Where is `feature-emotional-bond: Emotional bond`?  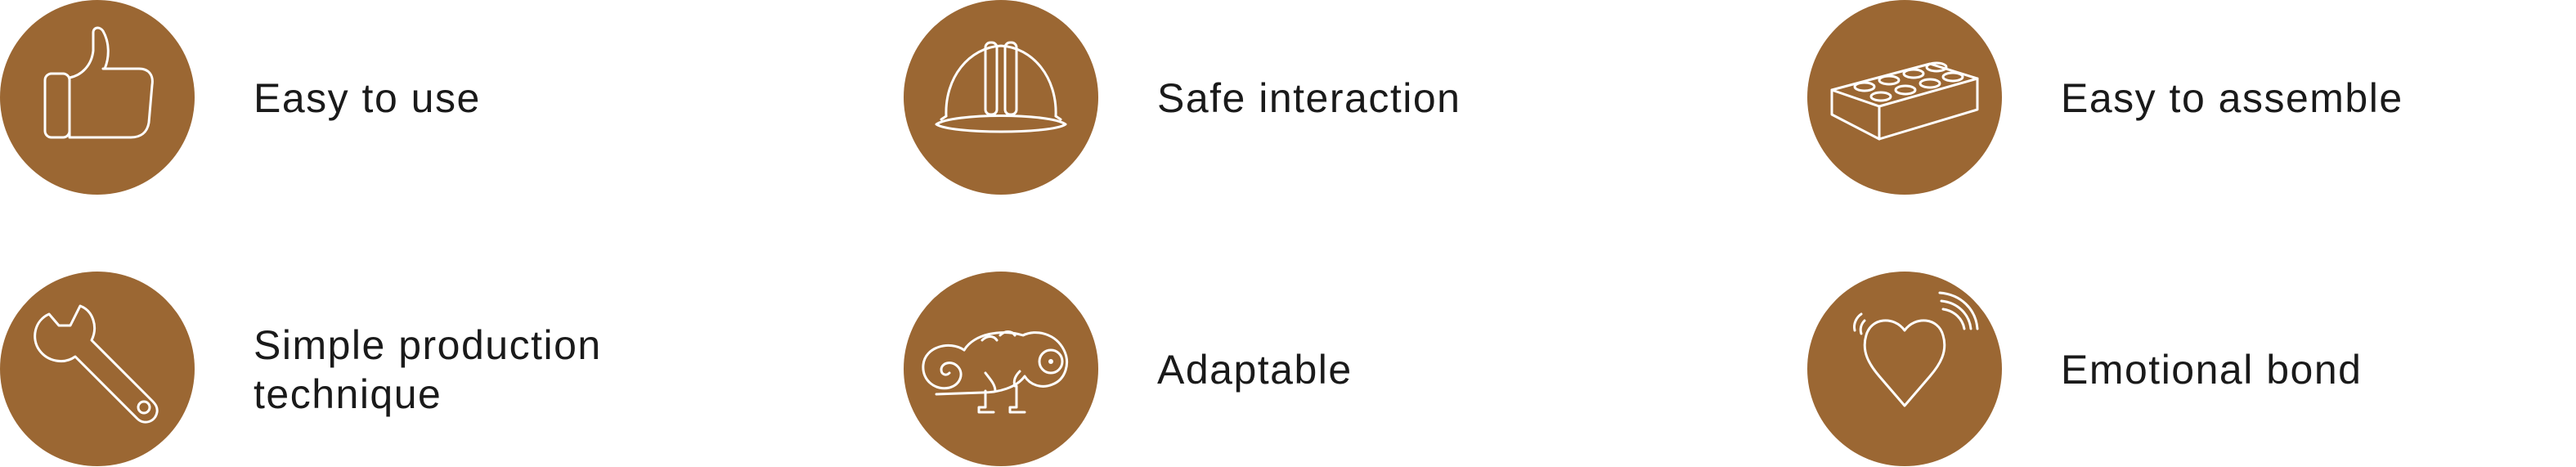
feature-emotional-bond: Emotional bond is located at coordinates (2191, 369).